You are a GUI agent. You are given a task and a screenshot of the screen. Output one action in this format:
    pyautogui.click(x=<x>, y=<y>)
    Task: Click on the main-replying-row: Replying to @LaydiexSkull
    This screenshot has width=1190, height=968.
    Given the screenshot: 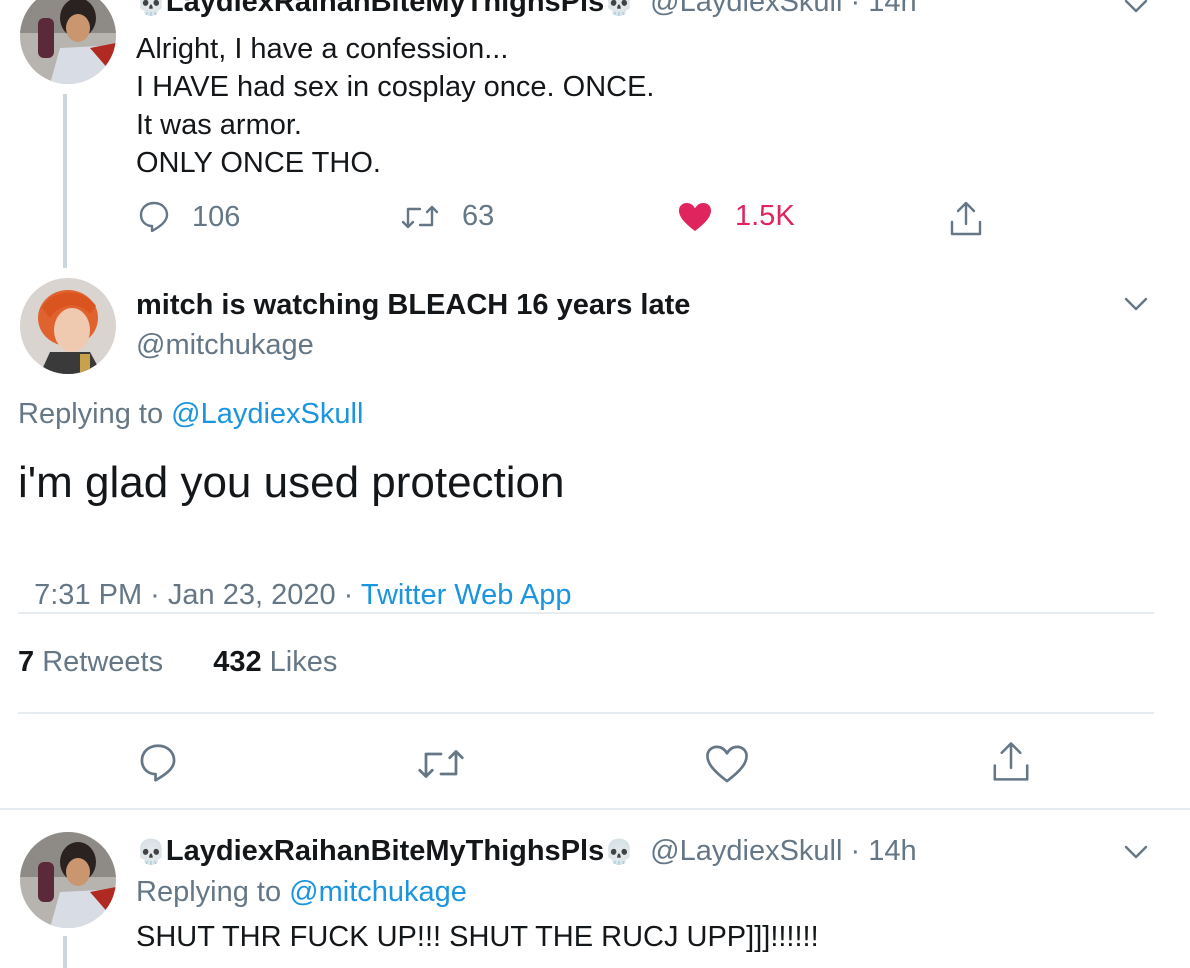 What is the action you would take?
    pyautogui.click(x=190, y=414)
    